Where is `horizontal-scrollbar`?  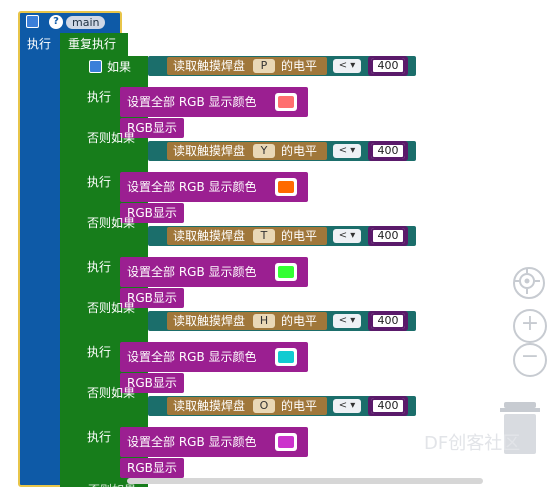
horizontal-scrollbar is located at coordinates (305, 481).